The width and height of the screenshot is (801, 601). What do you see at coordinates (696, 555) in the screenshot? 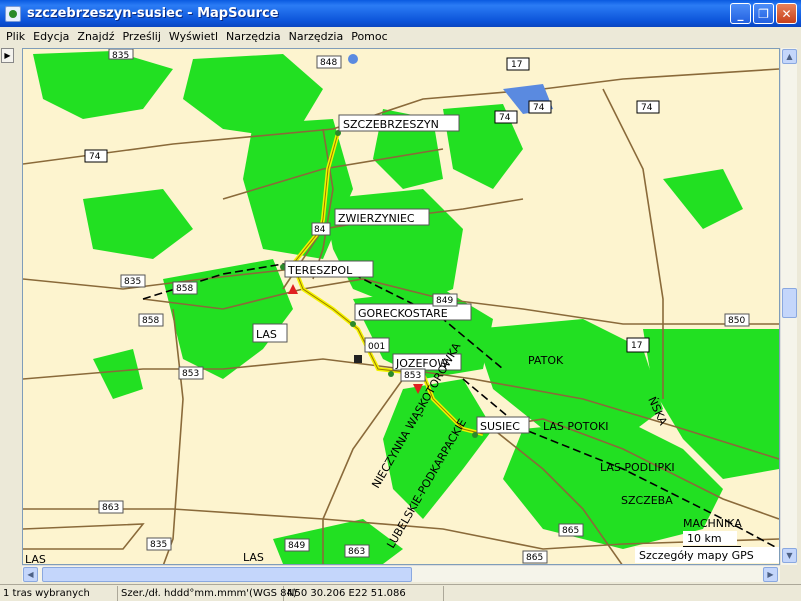
I see `detail-notice: Szczegóły mapy GPS` at bounding box center [696, 555].